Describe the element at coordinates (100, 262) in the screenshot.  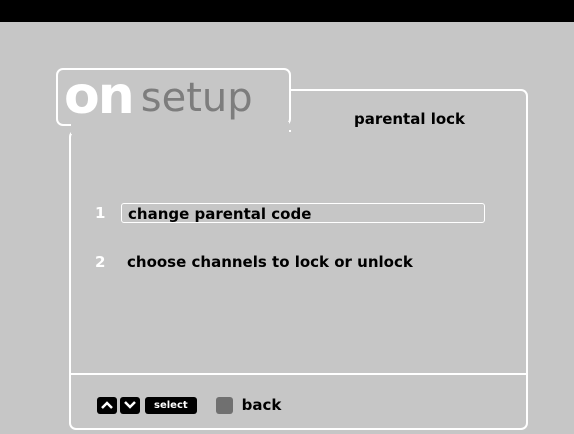
I see `menu-item-number: 2` at that location.